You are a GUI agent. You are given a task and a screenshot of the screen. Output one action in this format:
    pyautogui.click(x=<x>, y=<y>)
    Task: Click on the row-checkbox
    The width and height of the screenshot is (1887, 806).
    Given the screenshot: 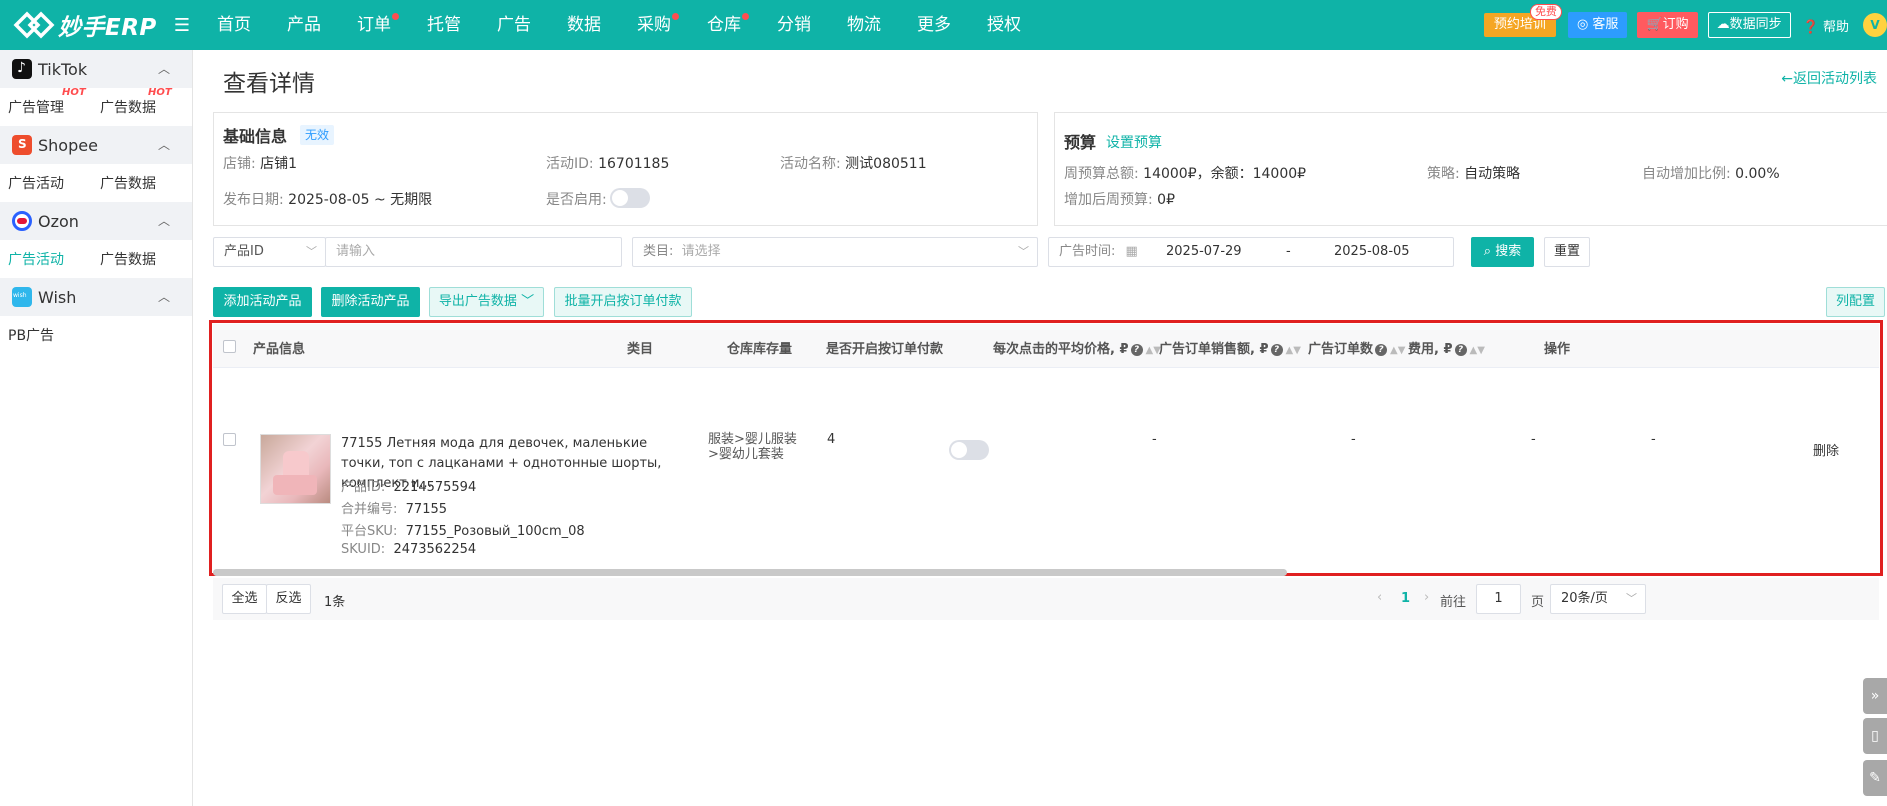 What is the action you would take?
    pyautogui.click(x=229, y=439)
    